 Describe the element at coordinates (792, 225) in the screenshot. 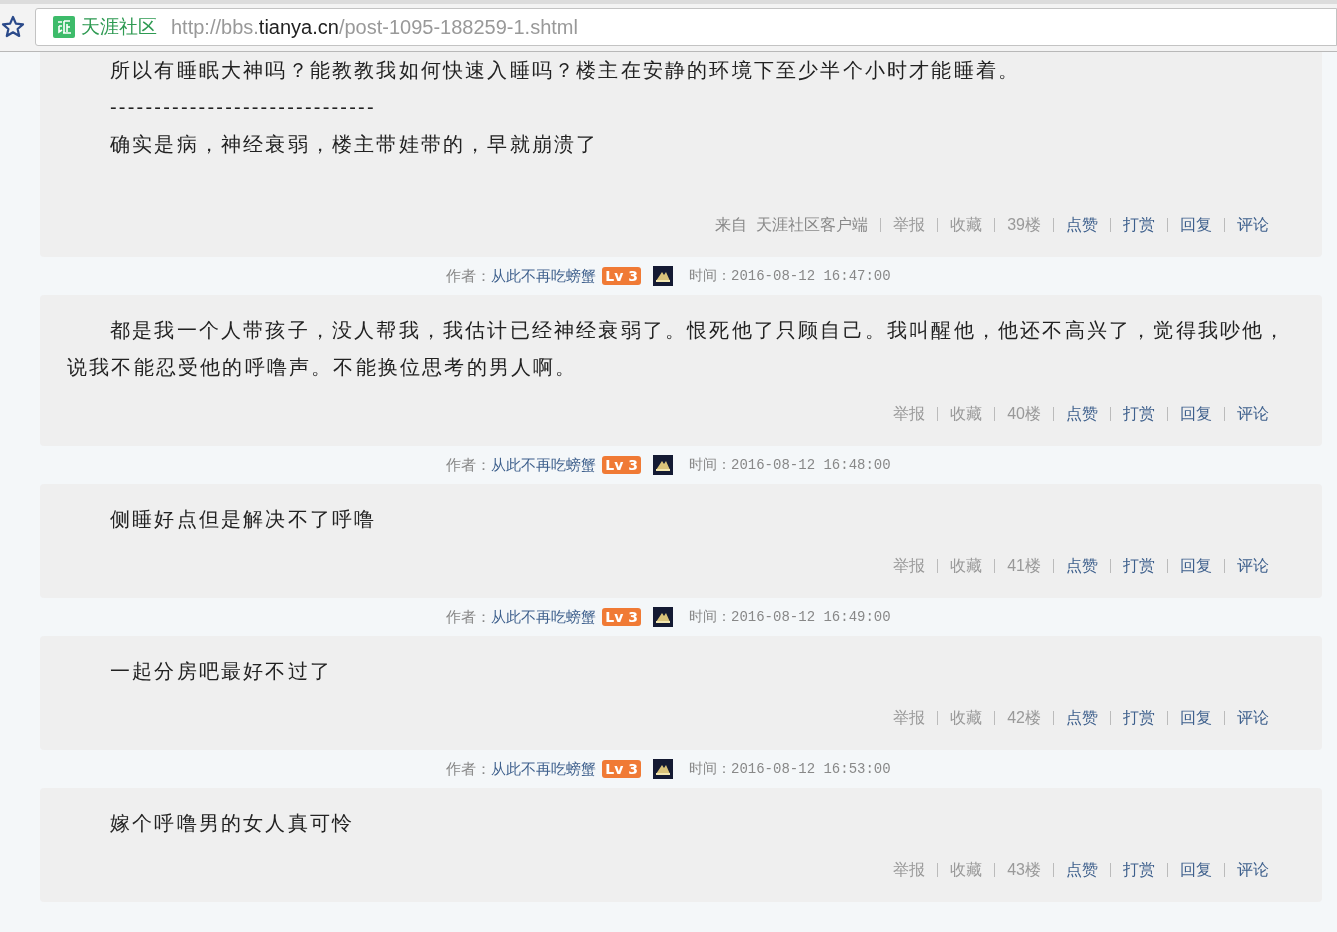

I see `source-text: 来自 天涯社区客户端` at that location.